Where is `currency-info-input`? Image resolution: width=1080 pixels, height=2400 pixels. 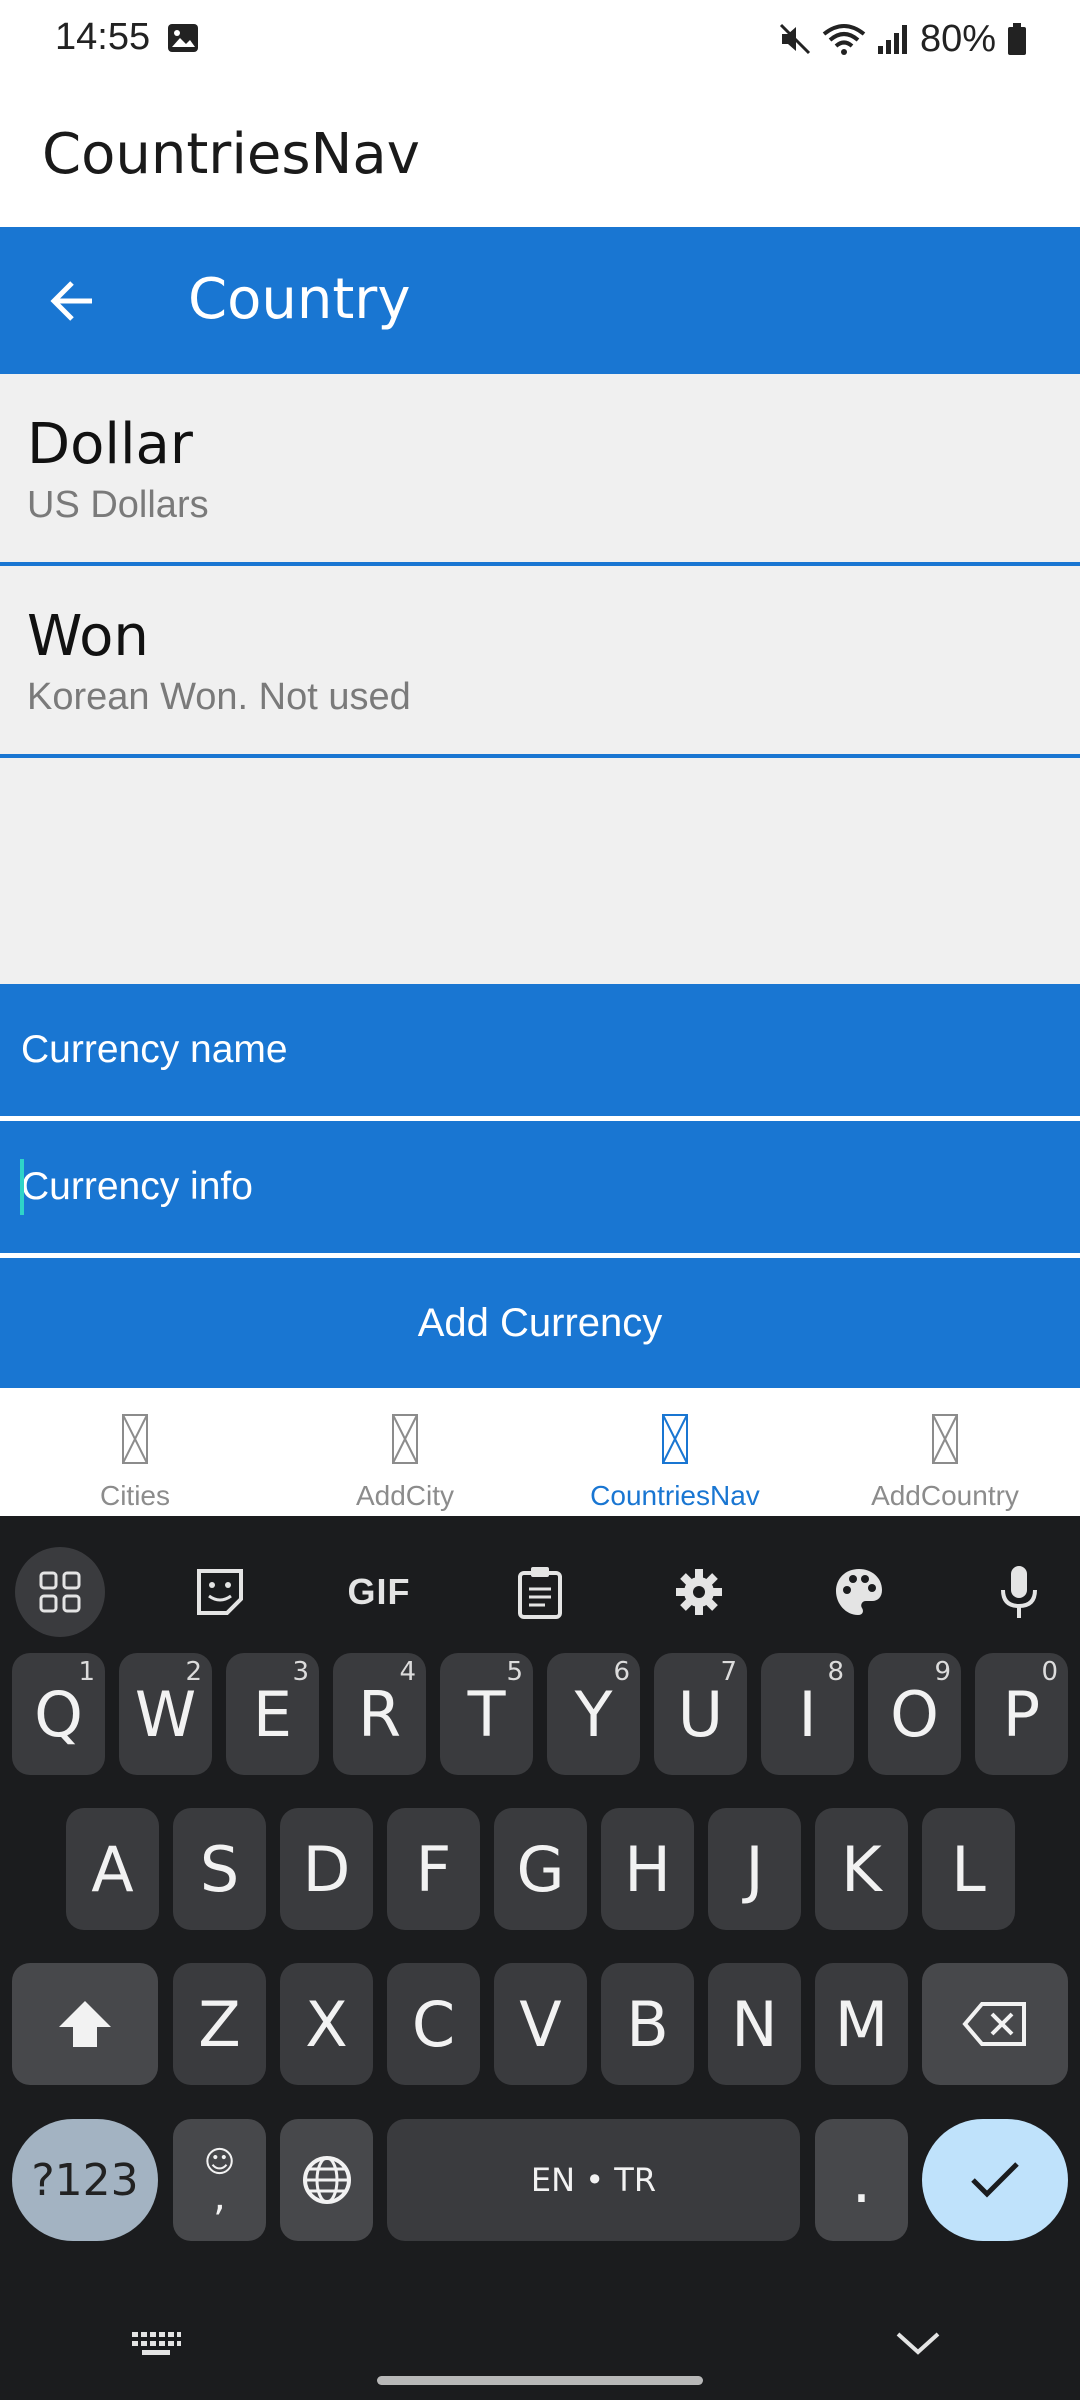
currency-info-input is located at coordinates (540, 1187).